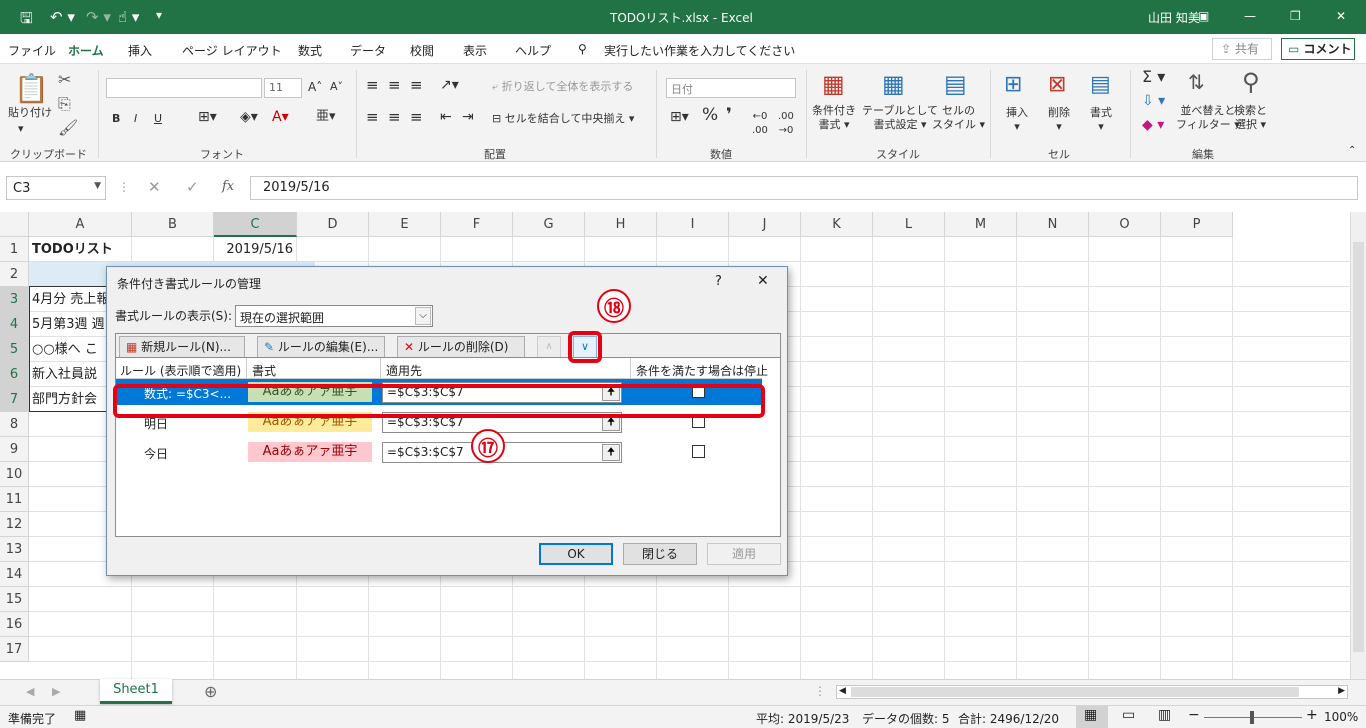 The height and width of the screenshot is (728, 1366). What do you see at coordinates (32, 50) in the screenshot?
I see `tab-file: ファイル` at bounding box center [32, 50].